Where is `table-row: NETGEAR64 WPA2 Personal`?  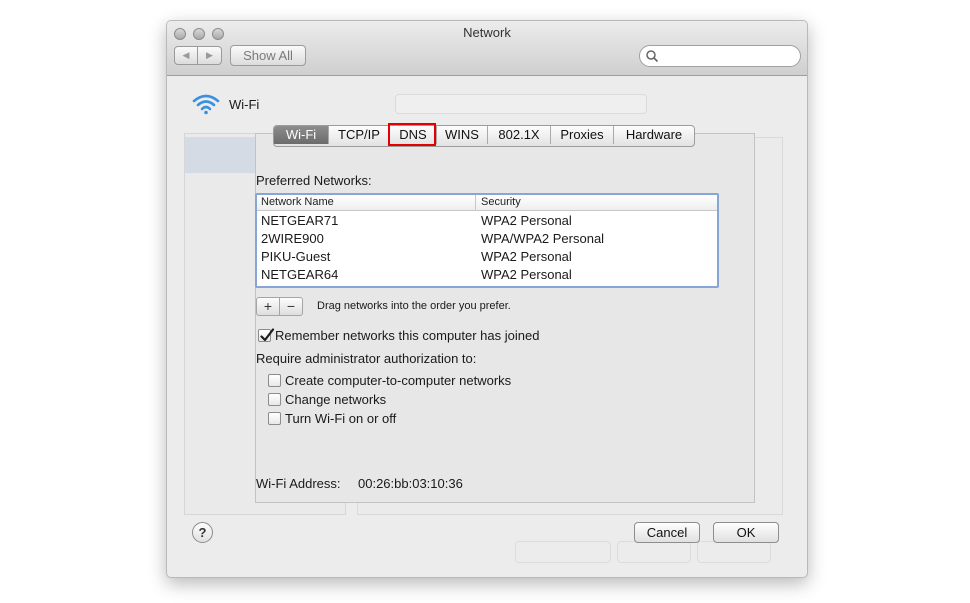 table-row: NETGEAR64 WPA2 Personal is located at coordinates (487, 275).